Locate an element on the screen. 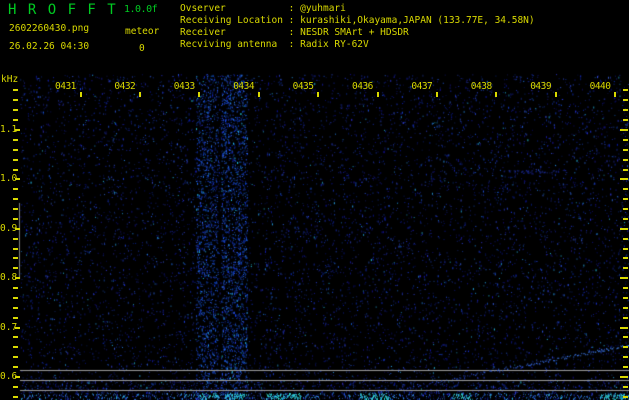 The height and width of the screenshot is (400, 629). time-tick-label: 0436 is located at coordinates (362, 86).